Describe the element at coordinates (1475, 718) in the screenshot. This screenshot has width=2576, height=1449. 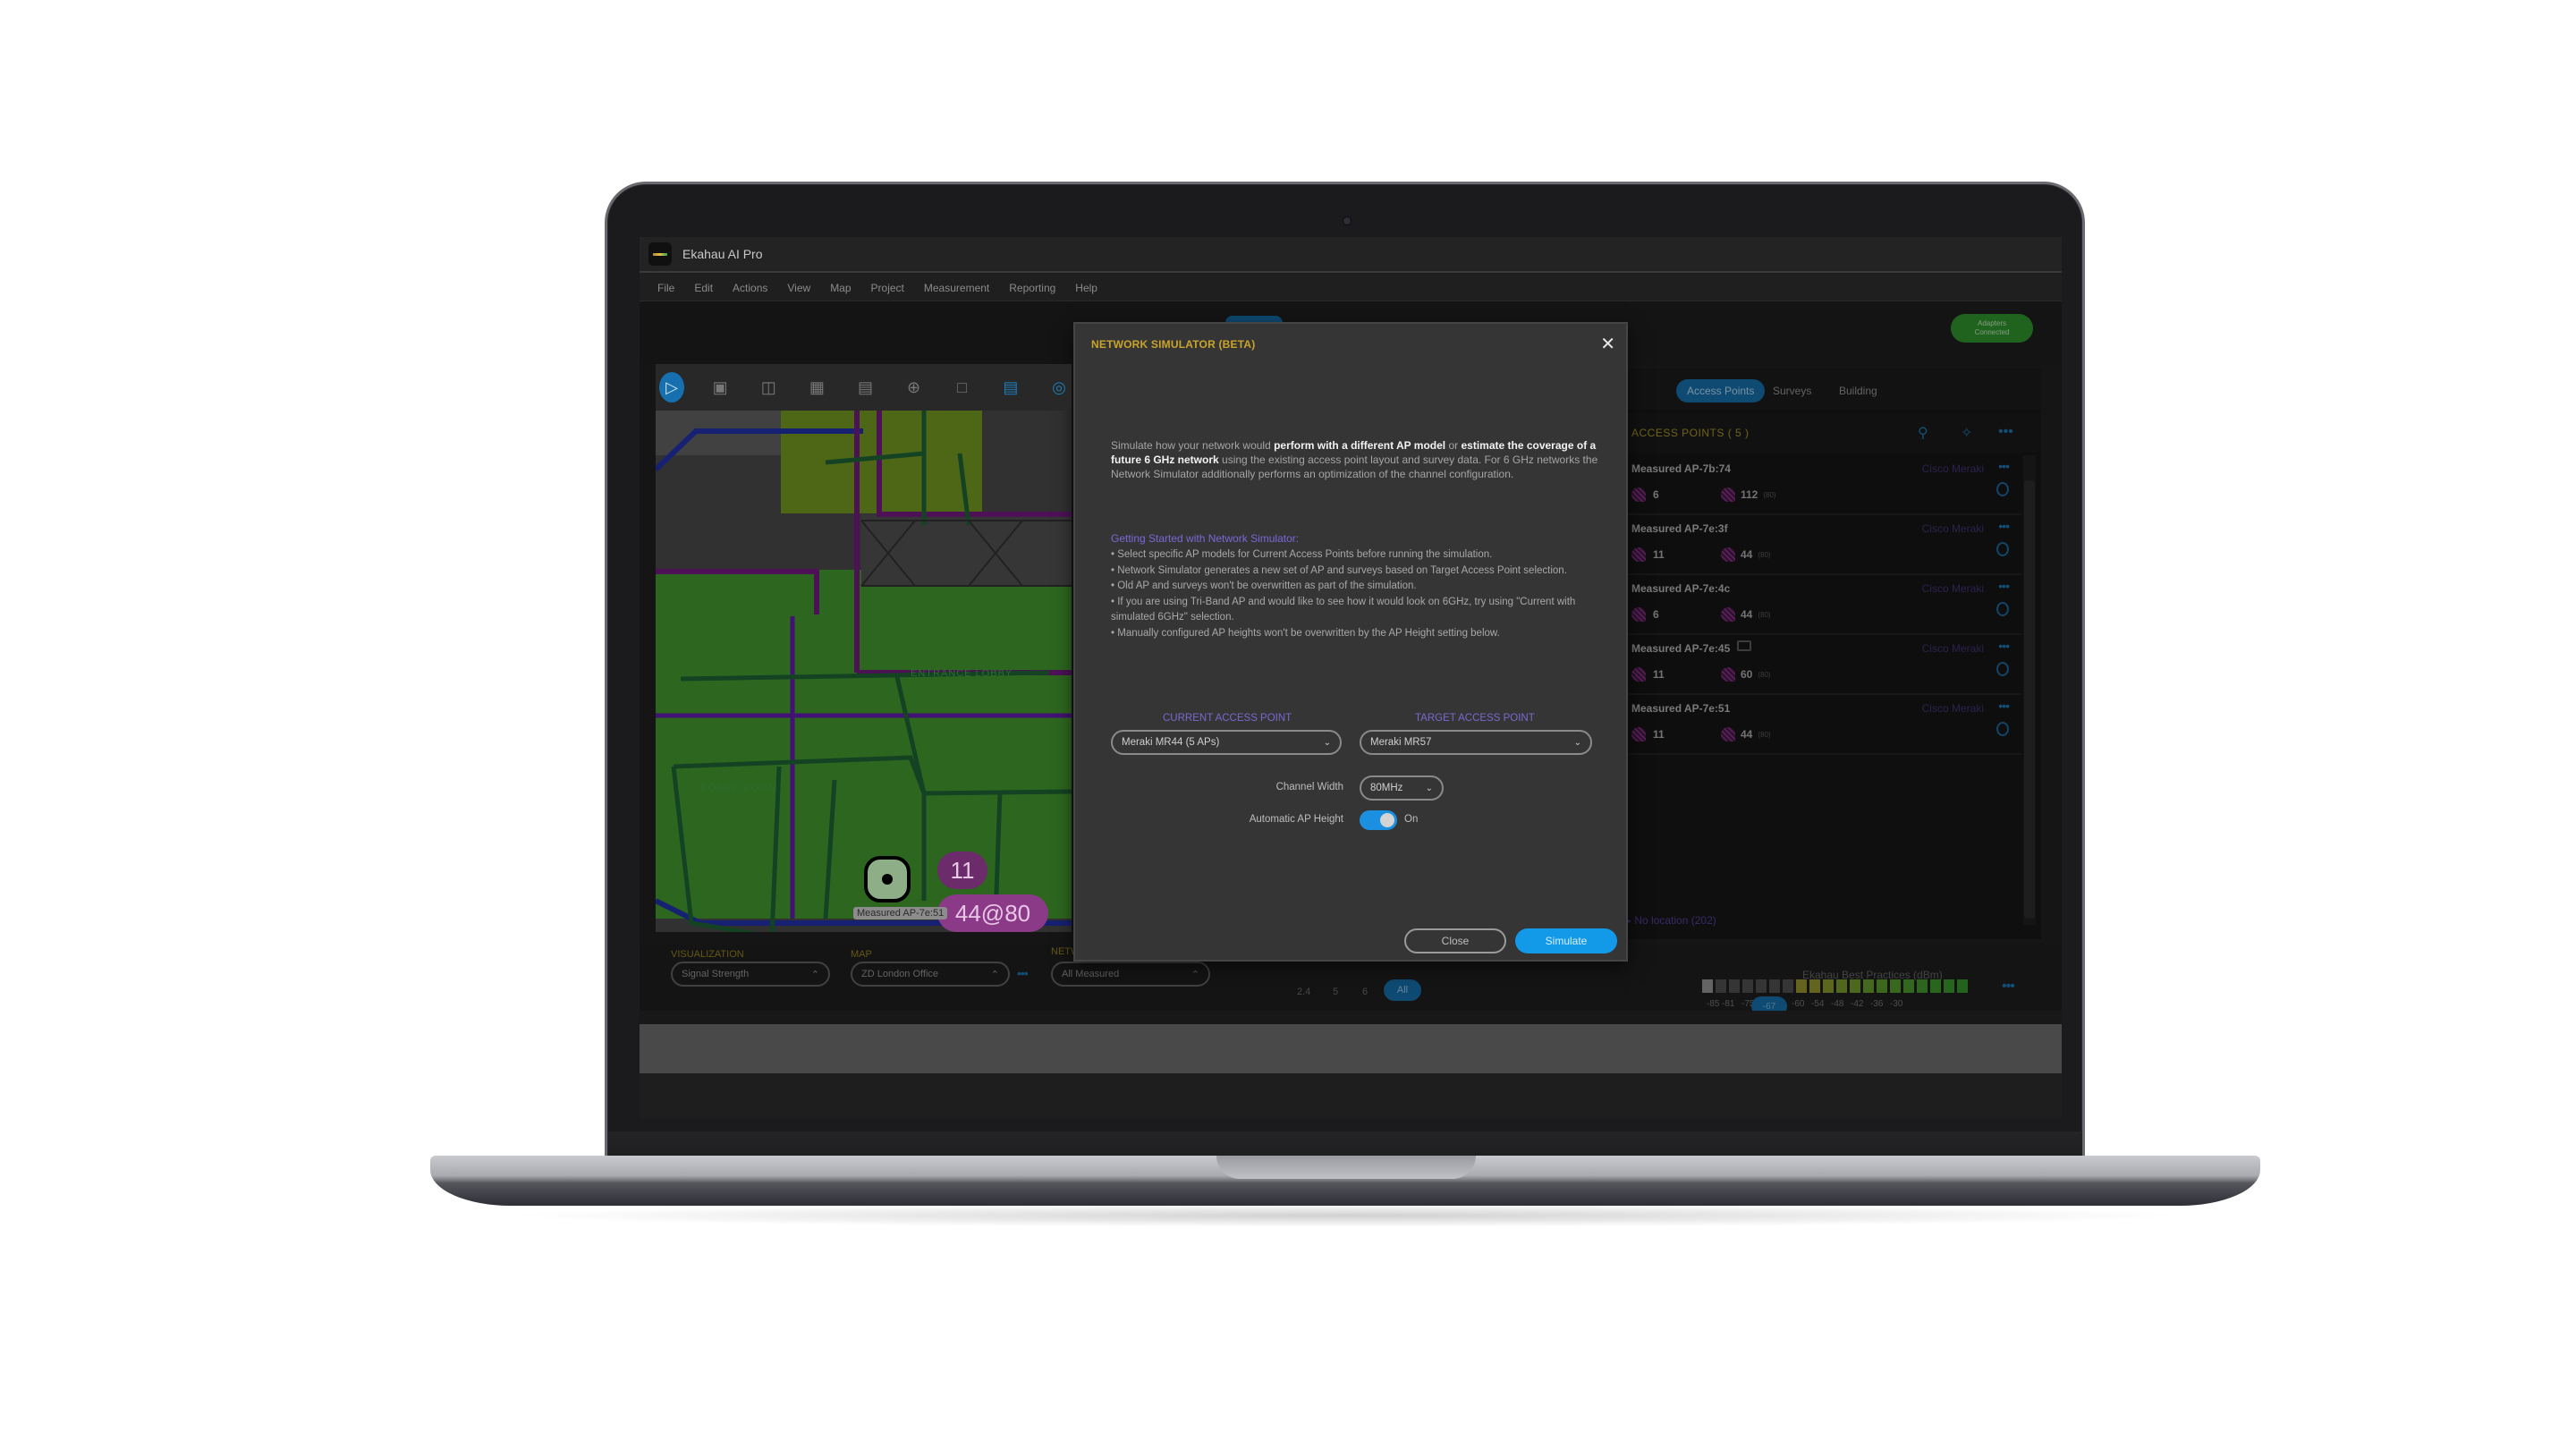
I see `target-ap-label: TARGET ACCESS POINT` at that location.